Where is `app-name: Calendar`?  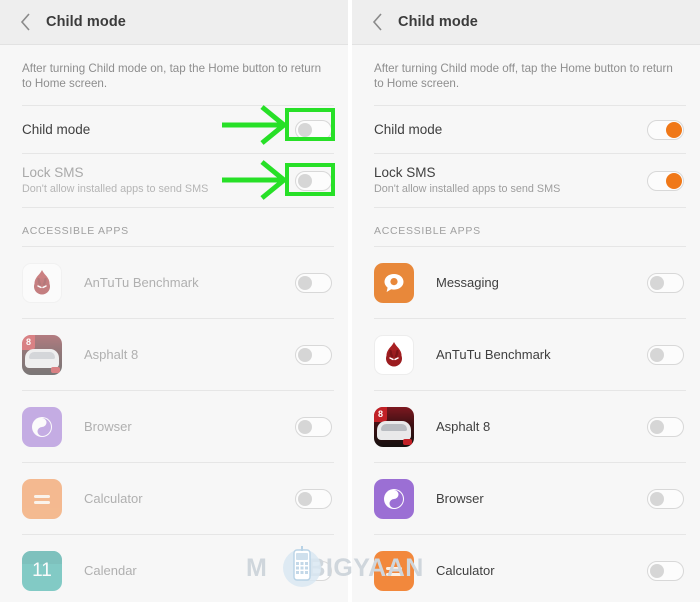 app-name: Calendar is located at coordinates (110, 570).